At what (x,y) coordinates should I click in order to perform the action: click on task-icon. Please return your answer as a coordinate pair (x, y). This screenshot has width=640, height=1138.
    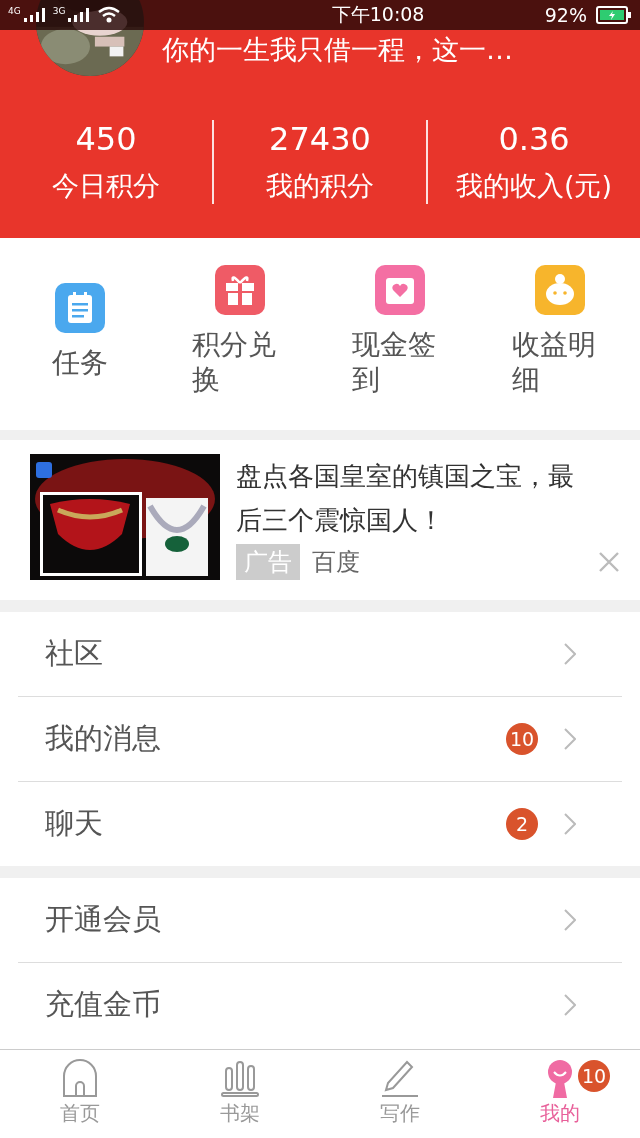
    Looking at the image, I should click on (80, 308).